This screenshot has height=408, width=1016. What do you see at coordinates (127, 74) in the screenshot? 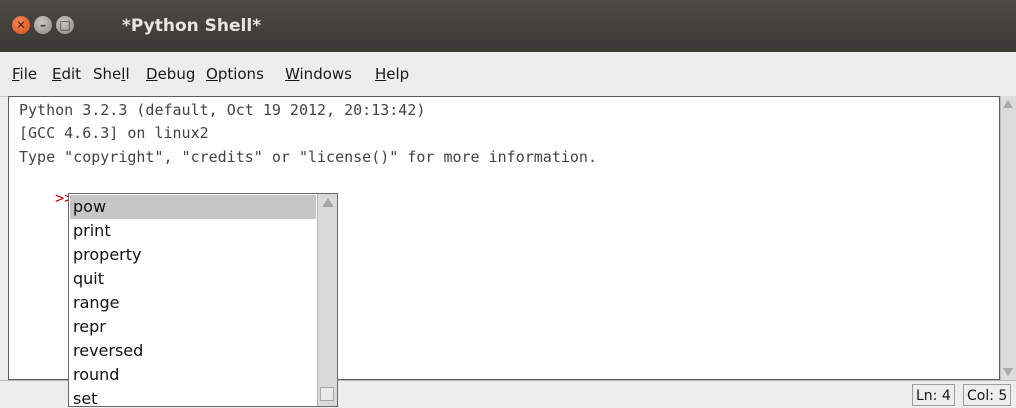
I see `menu-shell-label-end: l` at bounding box center [127, 74].